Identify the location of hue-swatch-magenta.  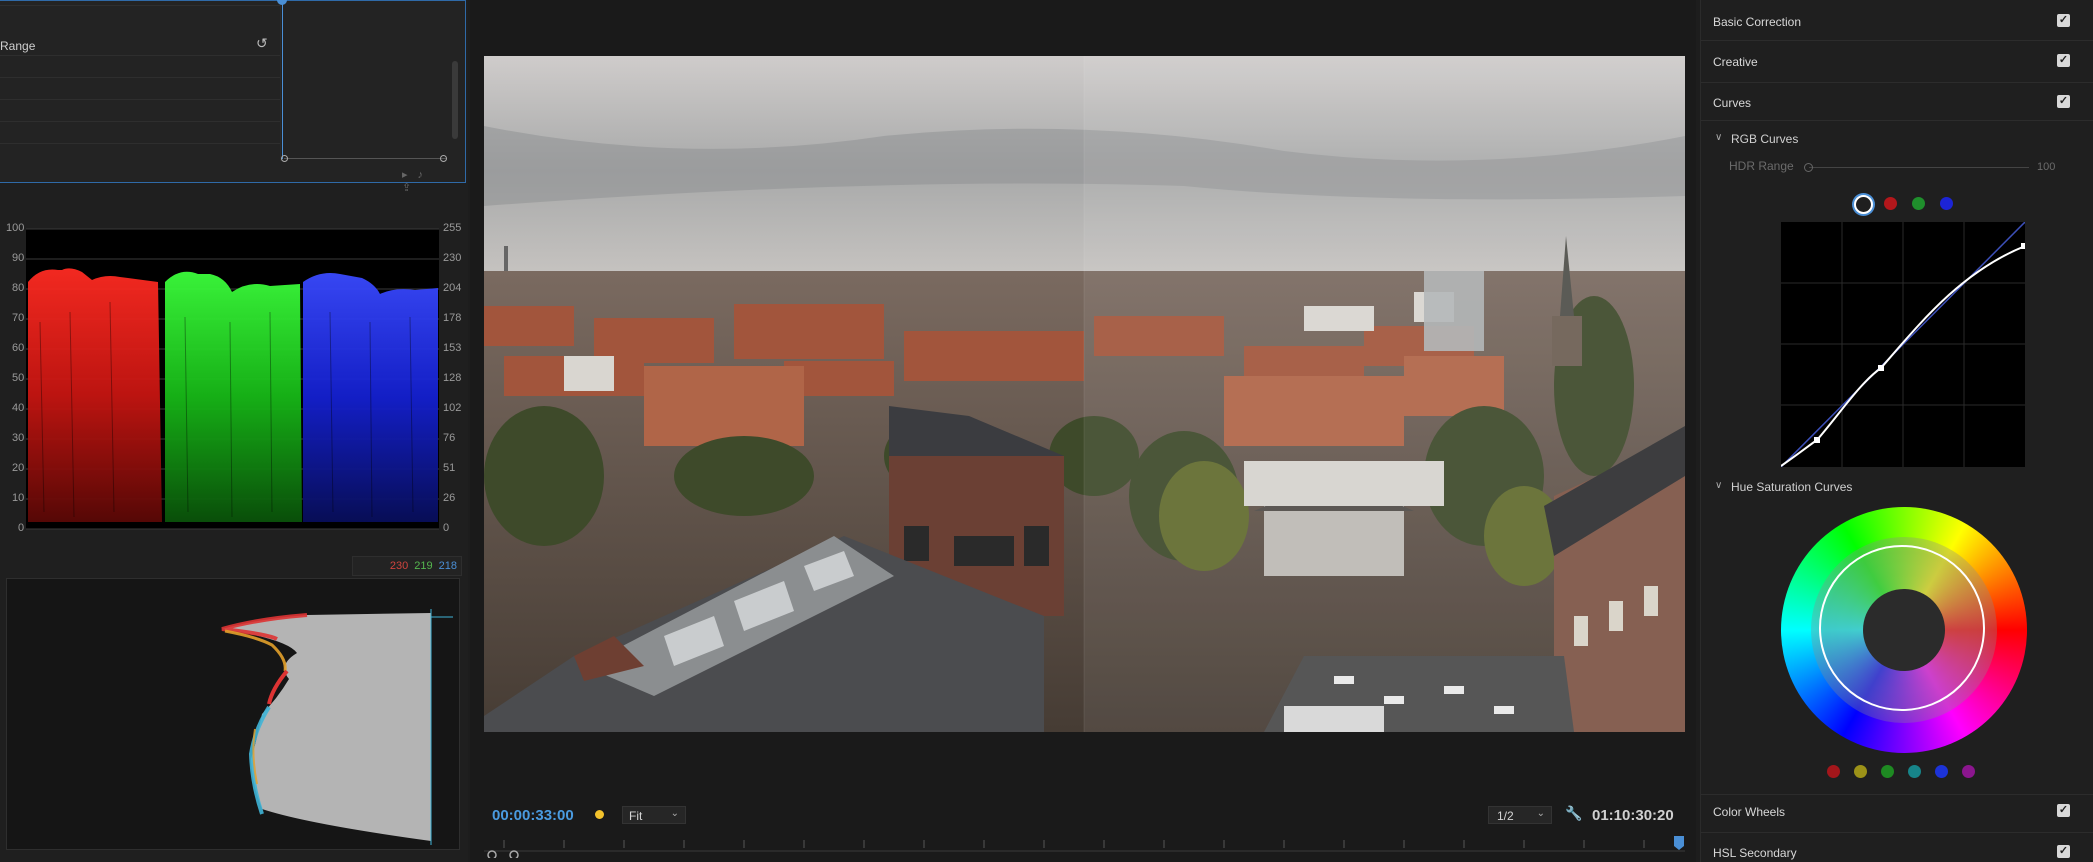
(1968, 771).